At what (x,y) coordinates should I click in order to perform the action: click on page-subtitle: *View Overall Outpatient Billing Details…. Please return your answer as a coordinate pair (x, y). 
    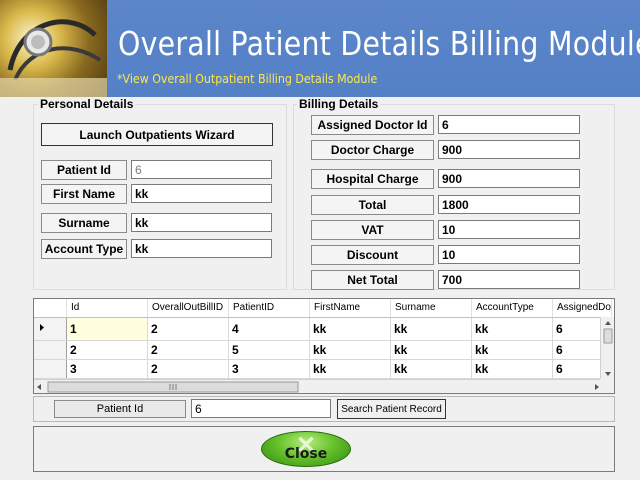
    Looking at the image, I should click on (247, 79).